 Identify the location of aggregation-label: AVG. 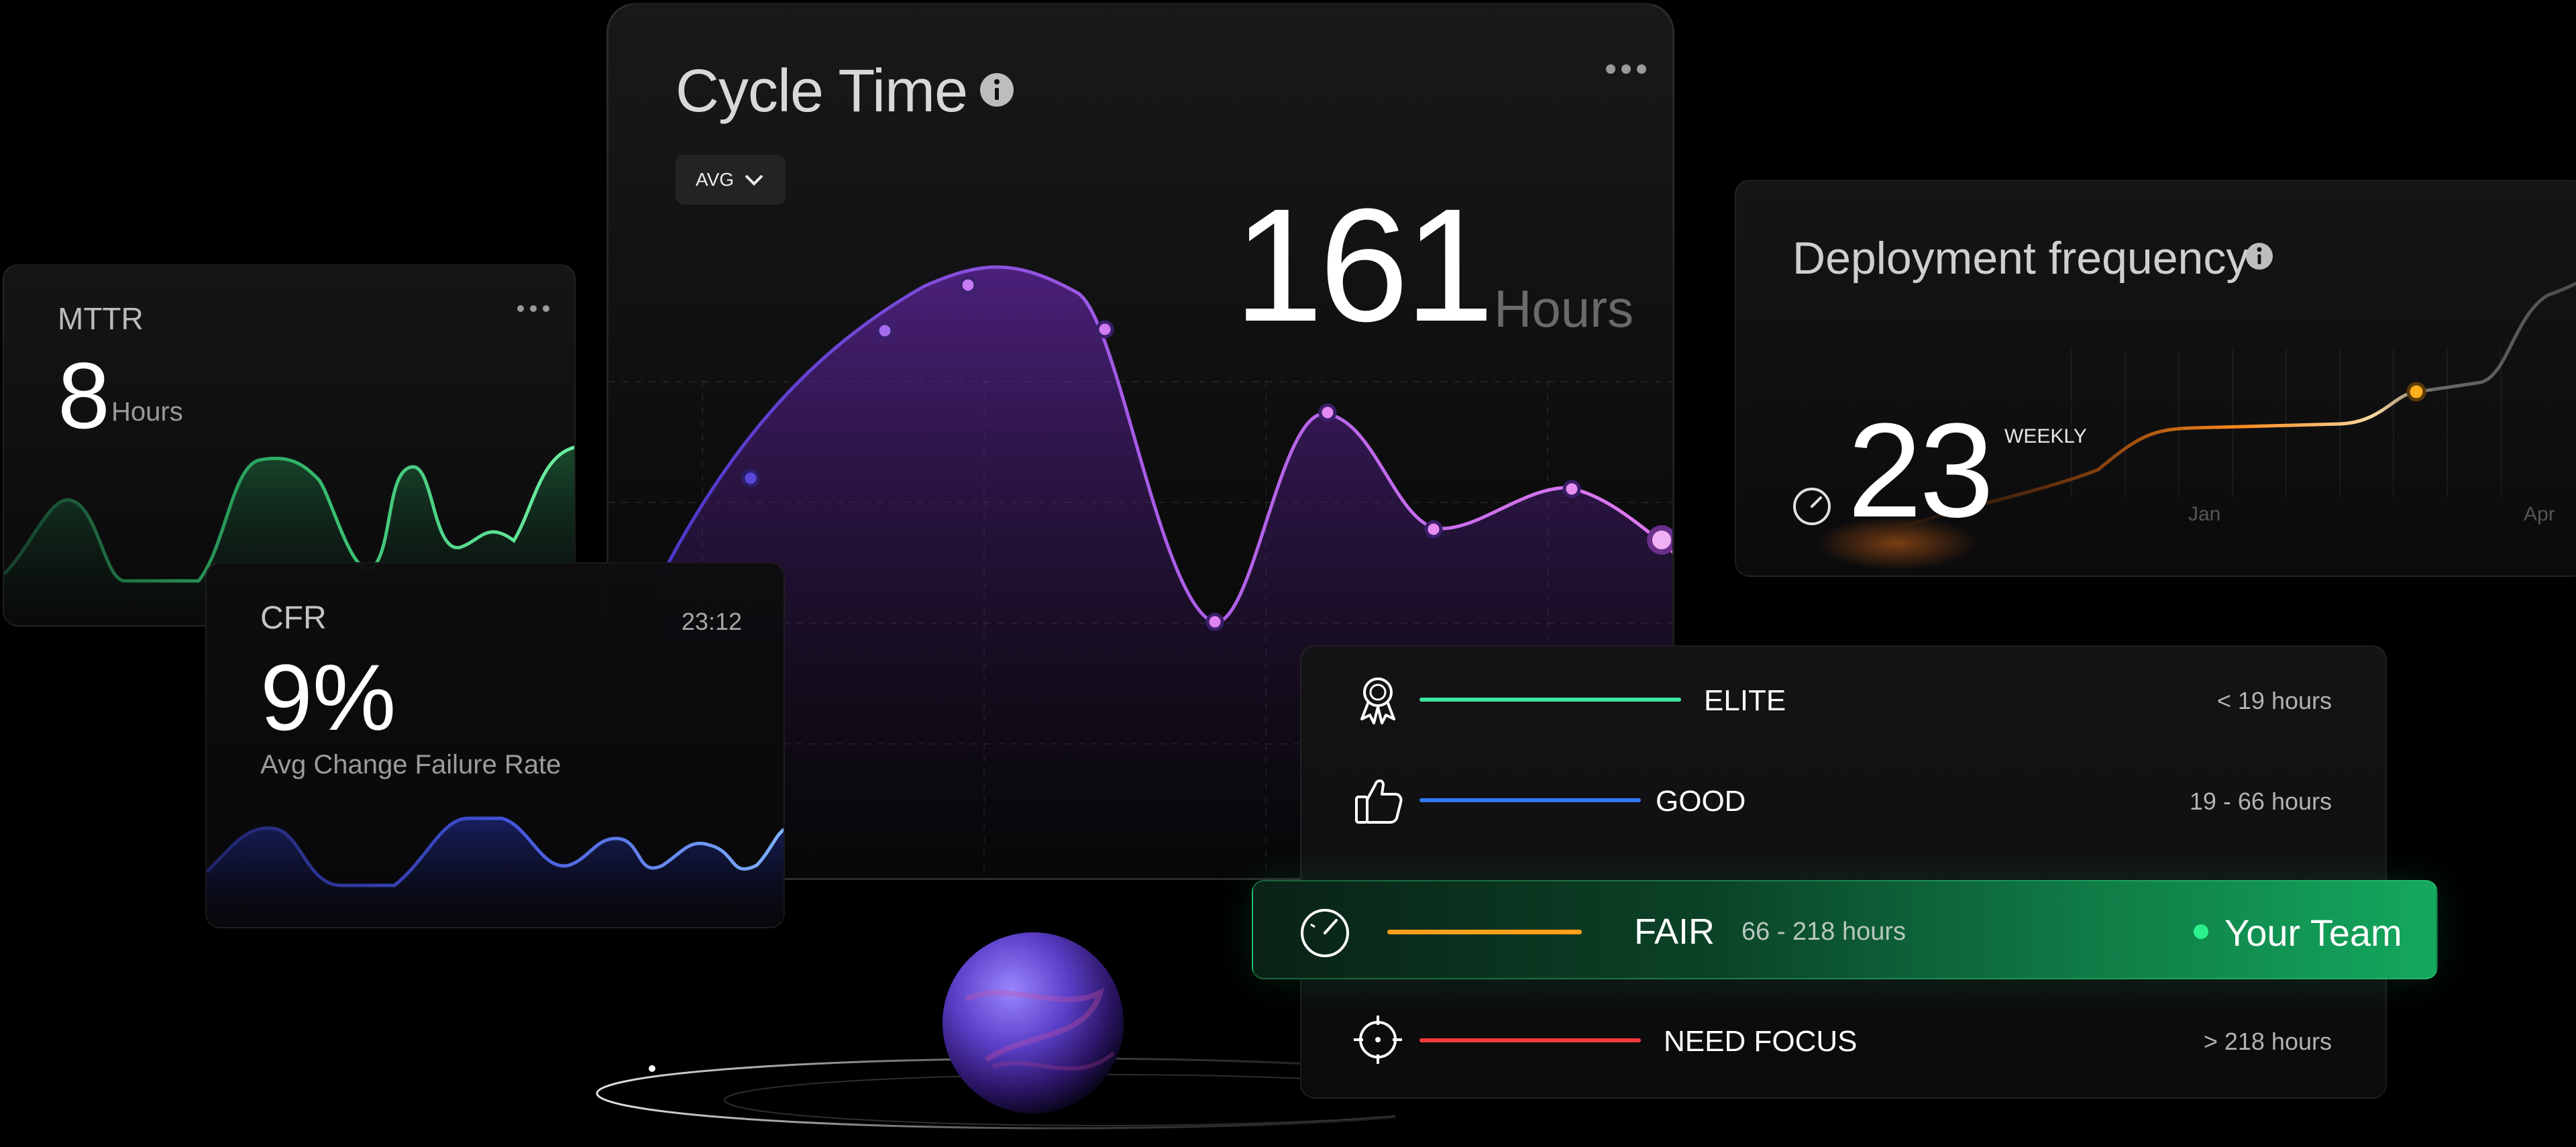
(715, 179).